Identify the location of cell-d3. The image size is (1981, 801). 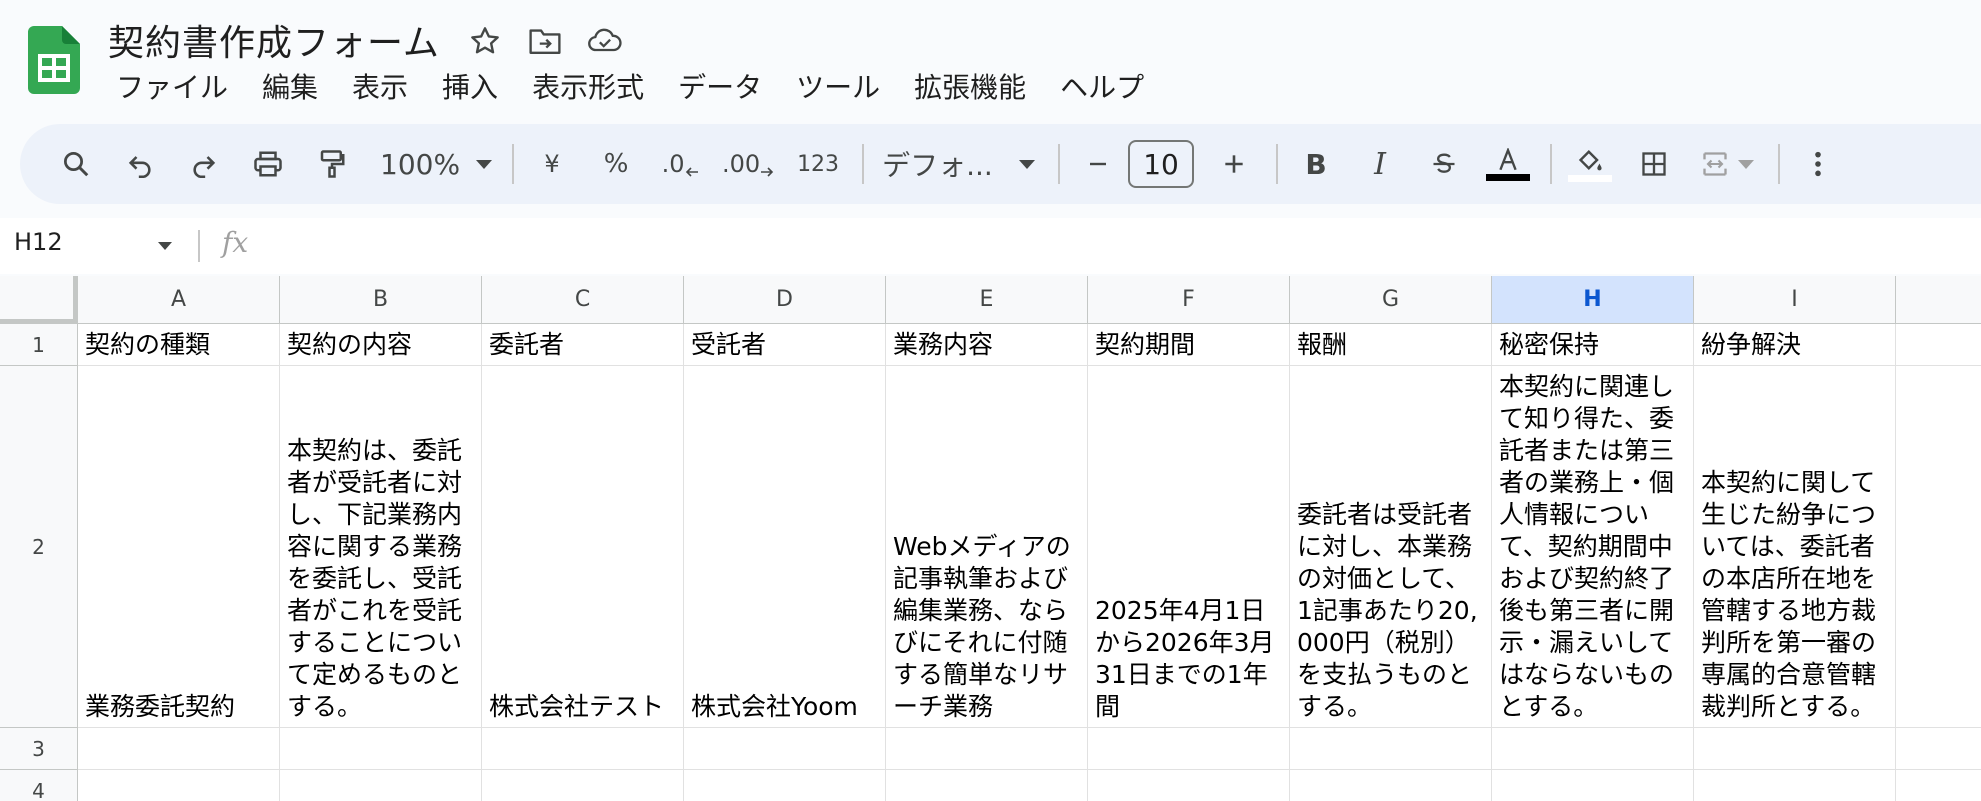
(785, 749).